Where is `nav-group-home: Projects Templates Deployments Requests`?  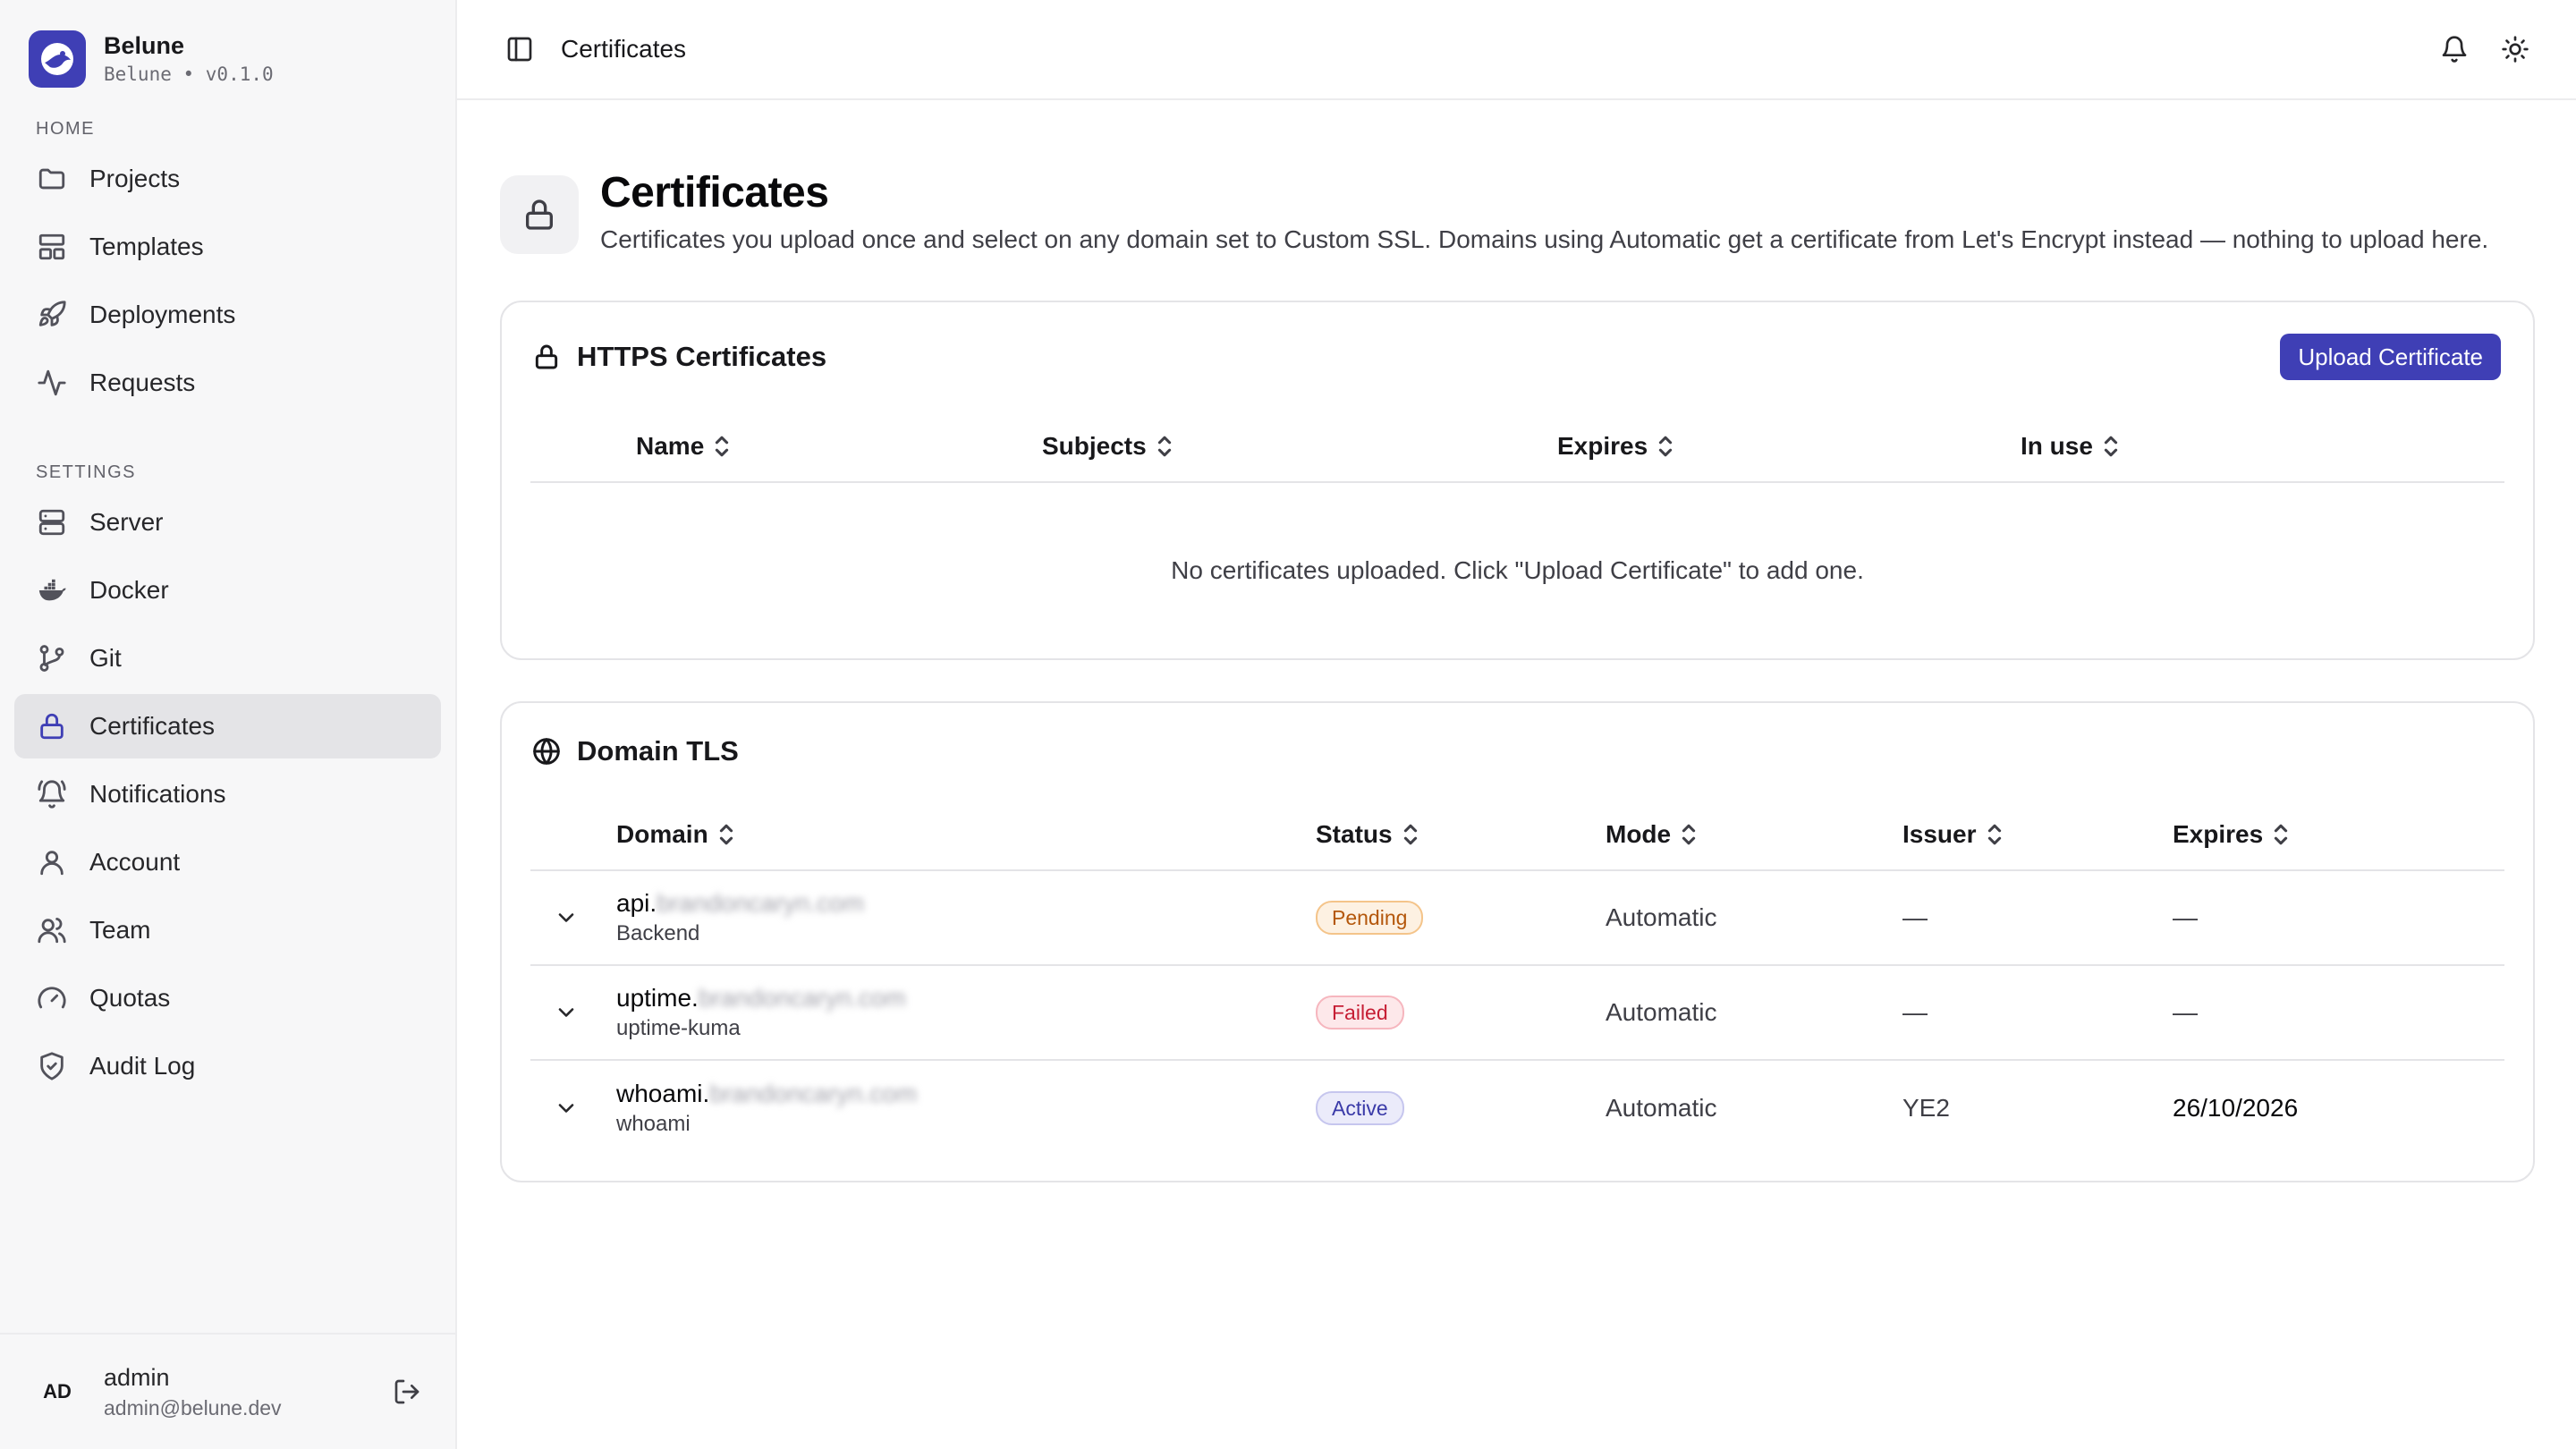 nav-group-home: Projects Templates Deployments Requests is located at coordinates (227, 283).